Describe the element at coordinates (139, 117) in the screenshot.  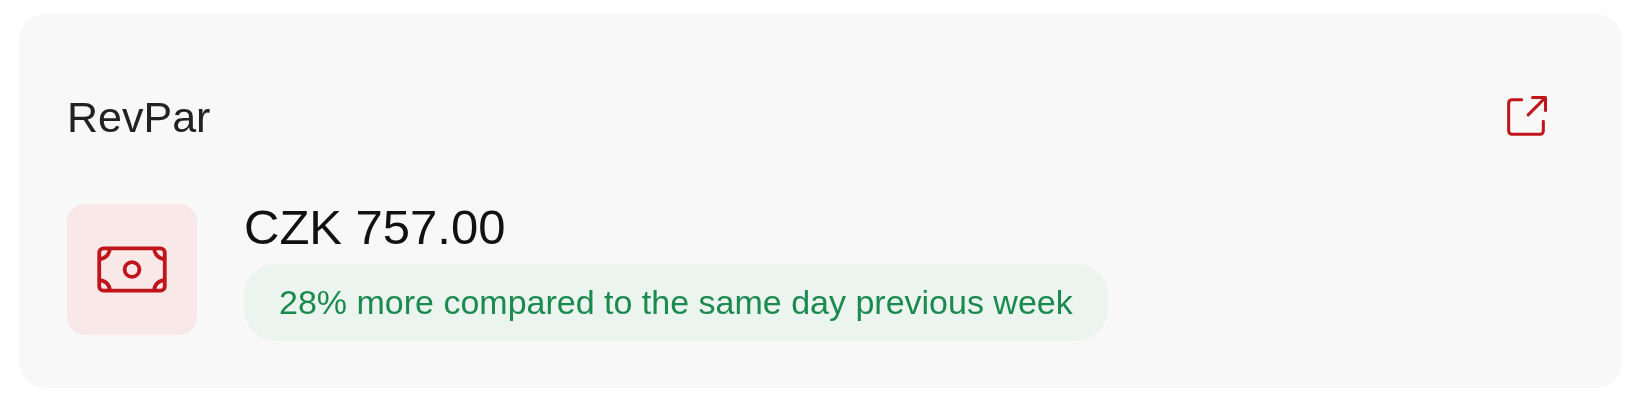
I see `card-title: RevPar` at that location.